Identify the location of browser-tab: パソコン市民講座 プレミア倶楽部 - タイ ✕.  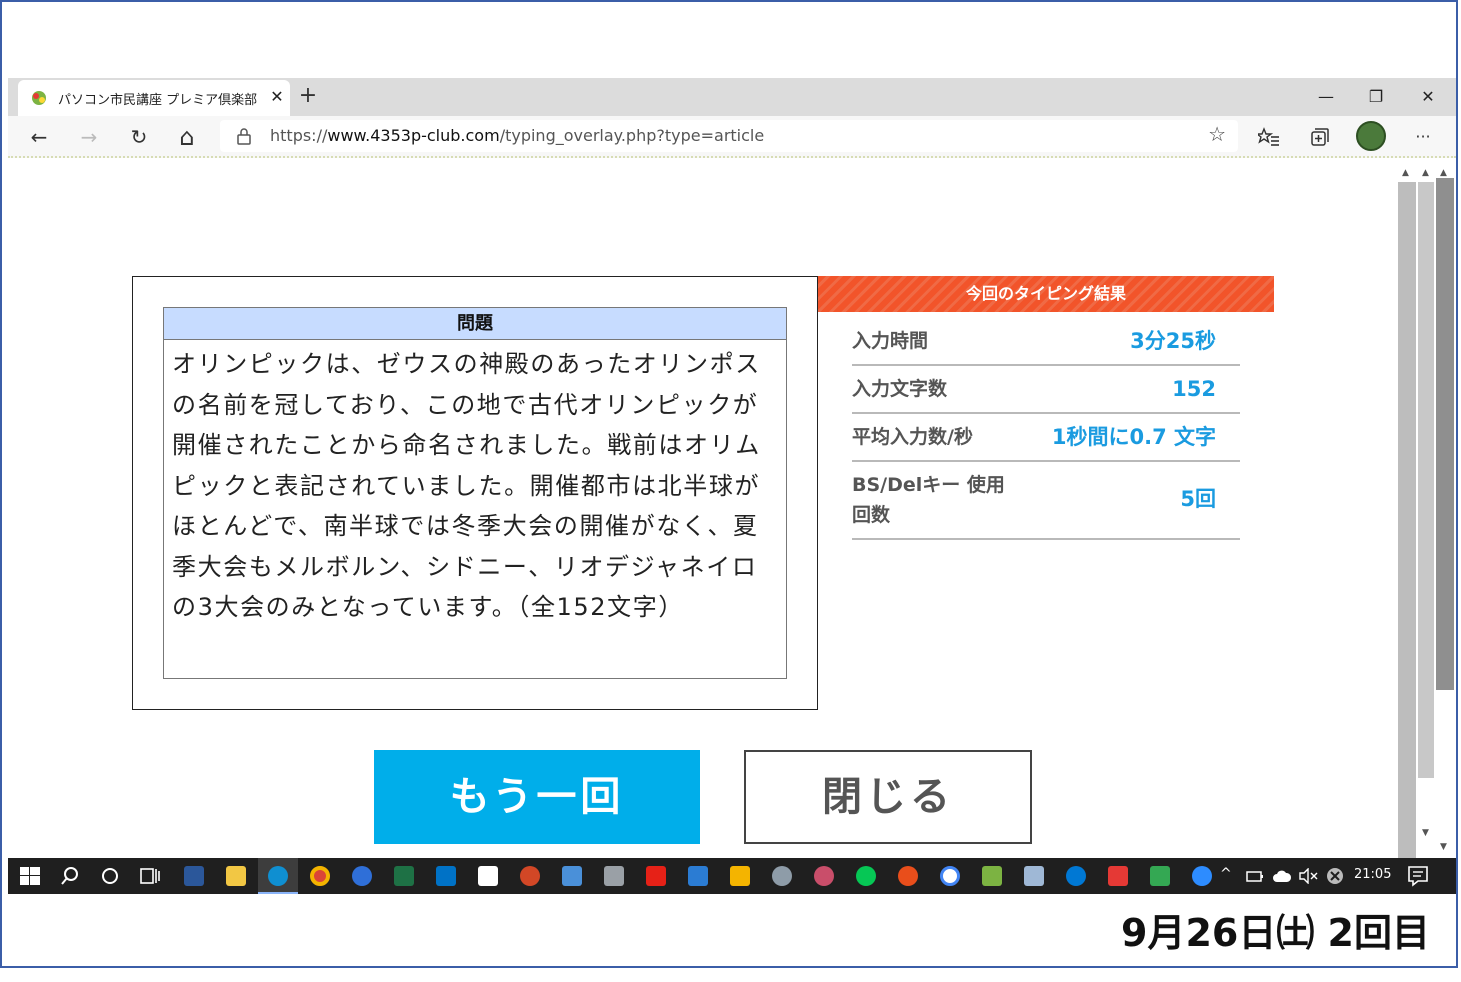
(154, 98).